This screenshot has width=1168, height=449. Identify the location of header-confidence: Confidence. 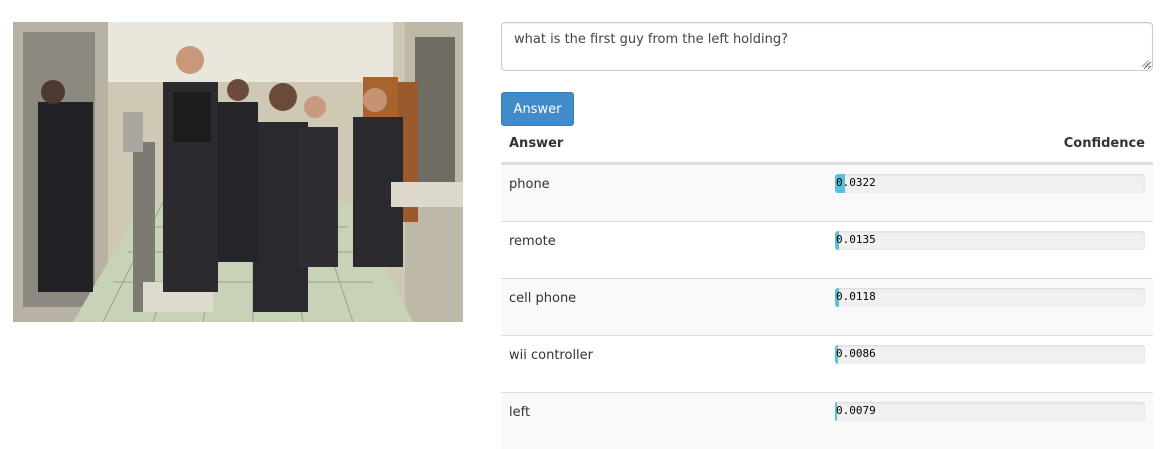
(1104, 143).